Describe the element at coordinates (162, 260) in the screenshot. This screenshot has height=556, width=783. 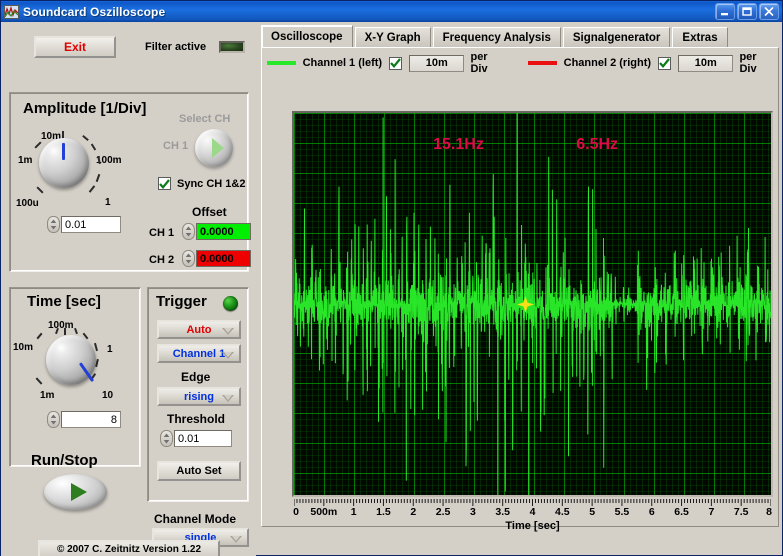
I see `offset-ch2-label: CH 2` at that location.